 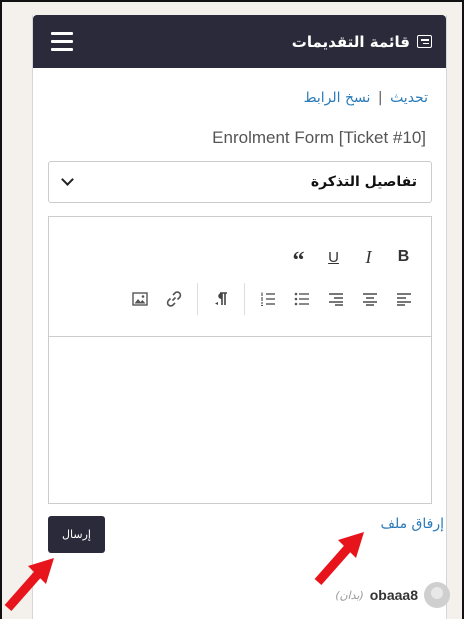 What do you see at coordinates (319, 137) in the screenshot?
I see `form-title: Enrolment Form [Ticket #10]` at bounding box center [319, 137].